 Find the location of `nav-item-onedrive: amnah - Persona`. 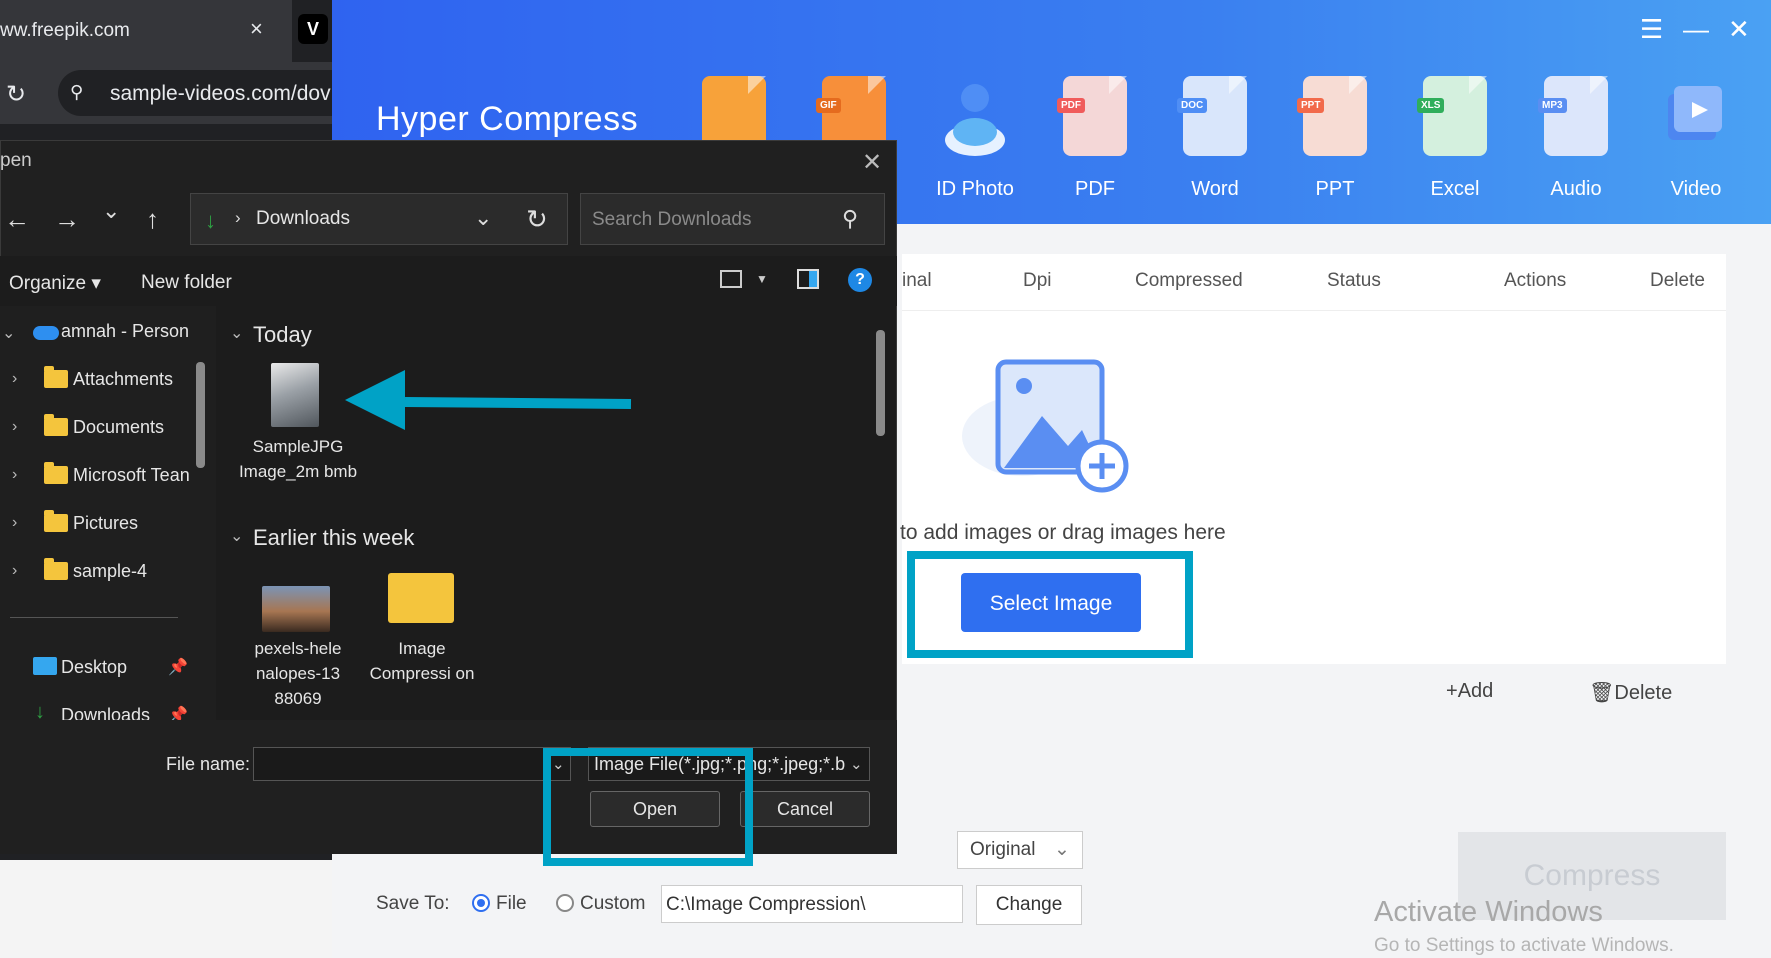

nav-item-onedrive: amnah - Persona is located at coordinates (125, 331).